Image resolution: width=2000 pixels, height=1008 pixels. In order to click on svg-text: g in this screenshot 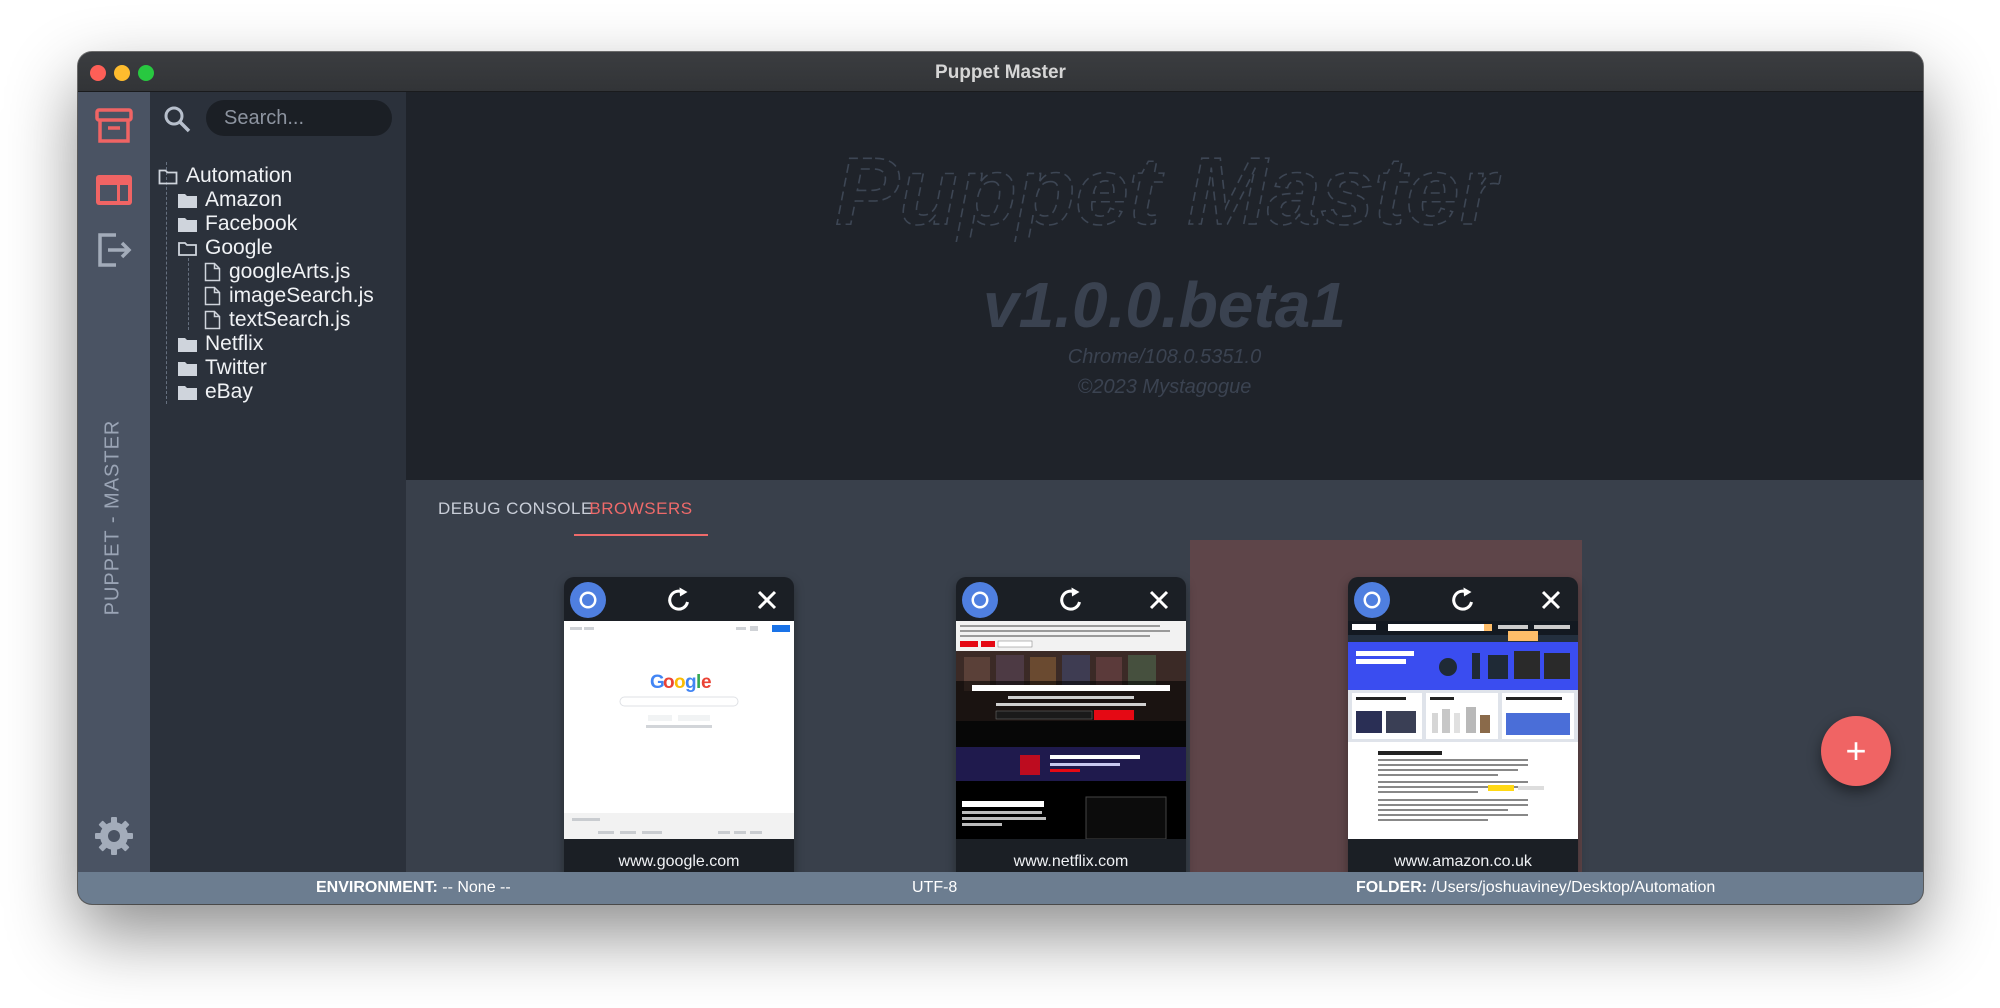, I will do `click(691, 682)`.